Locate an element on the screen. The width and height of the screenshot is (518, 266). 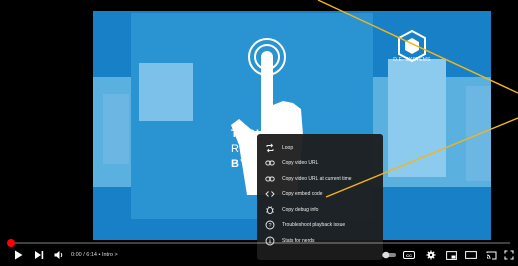
autoplay-toggle is located at coordinates (389, 255).